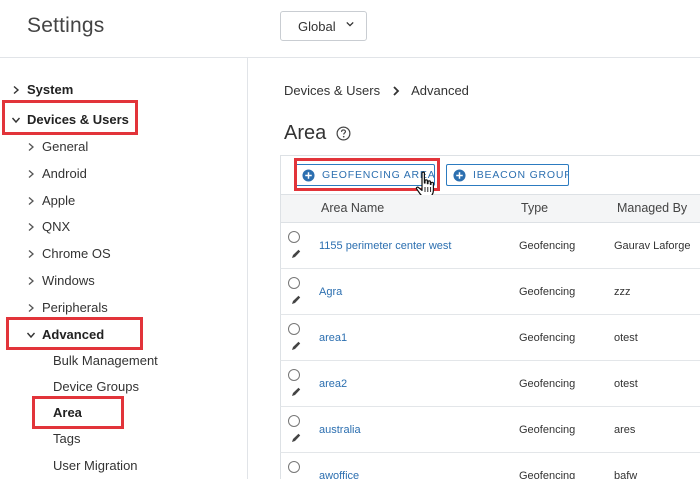 Image resolution: width=700 pixels, height=479 pixels. Describe the element at coordinates (490, 338) in the screenshot. I see `table-row: area1 Geofencing otest` at that location.